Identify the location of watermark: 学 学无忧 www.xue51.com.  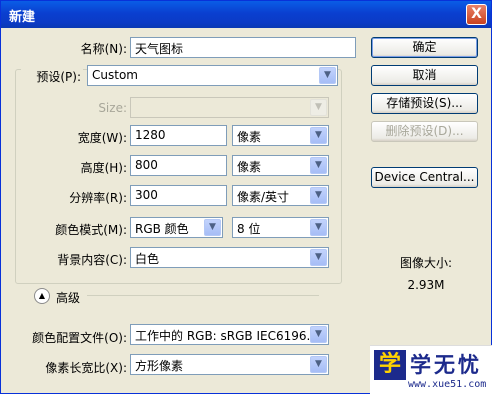
(431, 369).